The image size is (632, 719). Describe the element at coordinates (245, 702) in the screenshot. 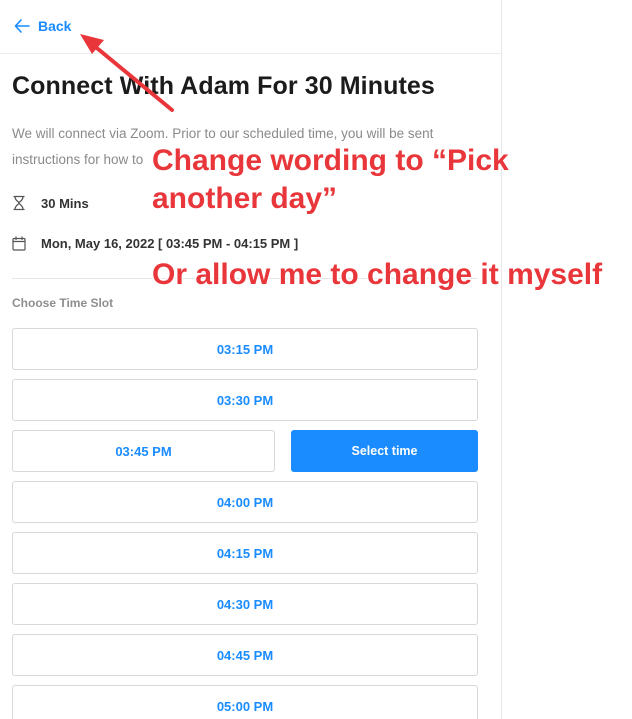

I see `time-slot: 05:00 PM` at that location.